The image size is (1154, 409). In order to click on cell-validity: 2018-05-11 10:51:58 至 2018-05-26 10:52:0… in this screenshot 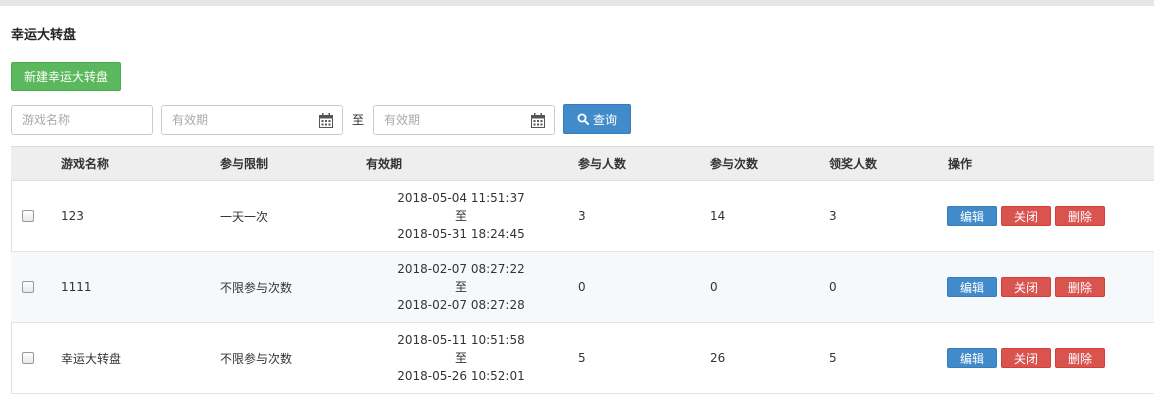, I will do `click(461, 358)`.